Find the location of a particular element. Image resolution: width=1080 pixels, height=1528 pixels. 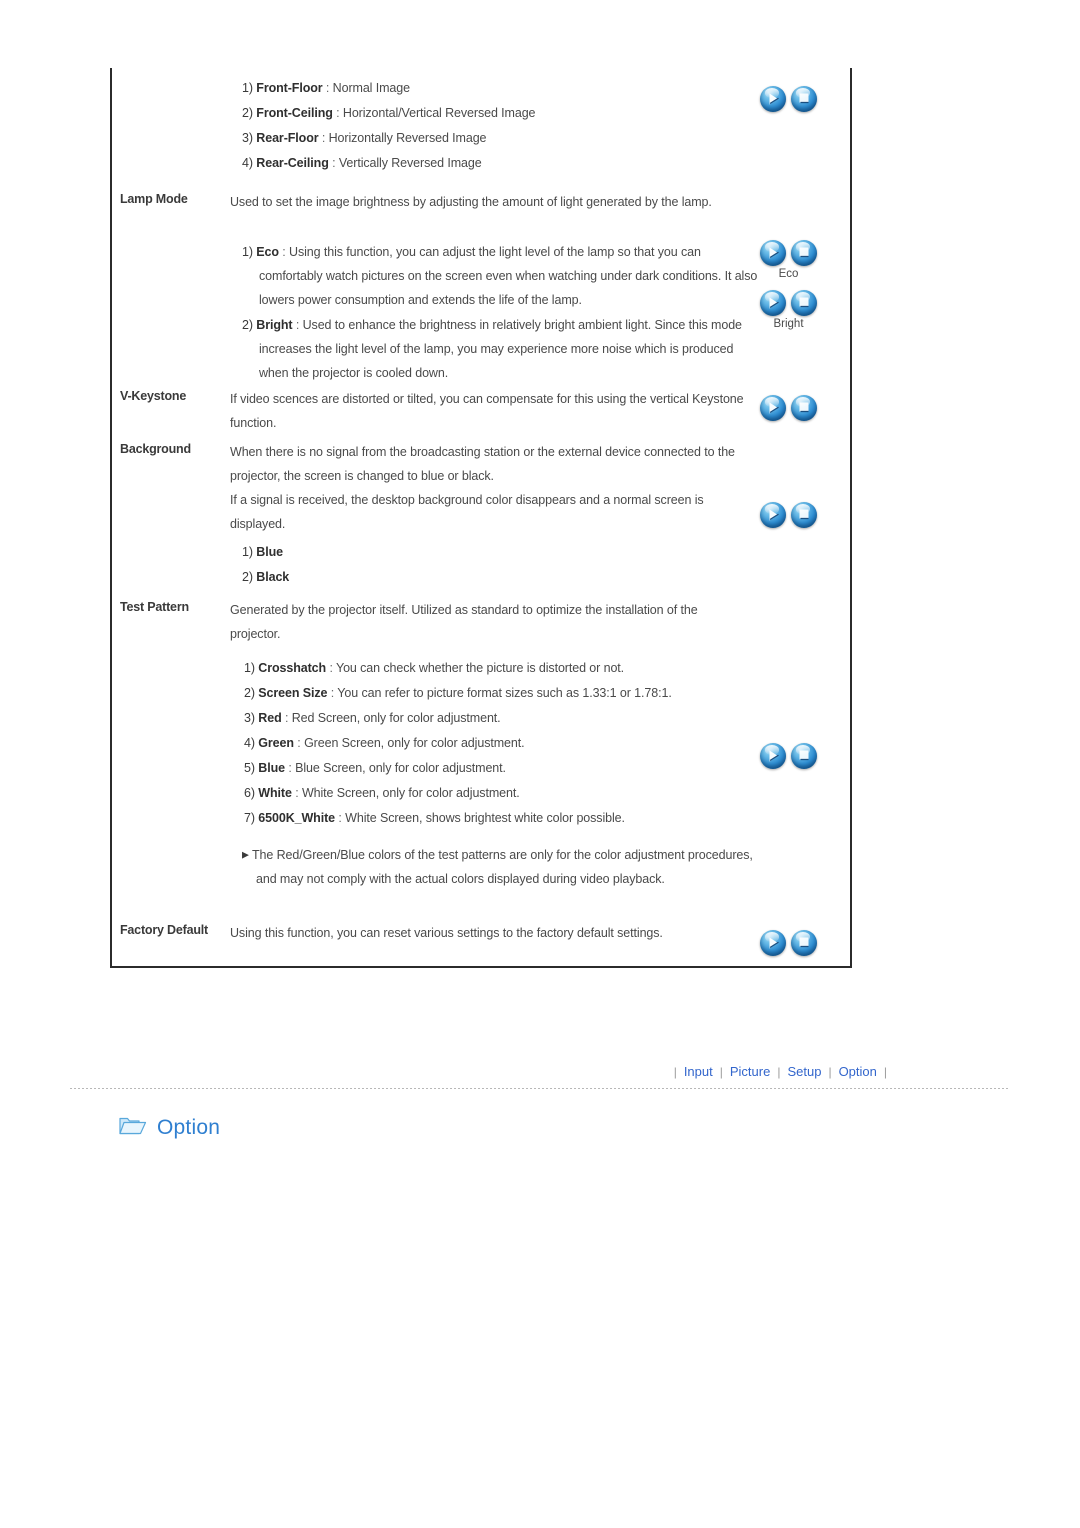

control-buttons-eco: Eco is located at coordinates (788, 260).